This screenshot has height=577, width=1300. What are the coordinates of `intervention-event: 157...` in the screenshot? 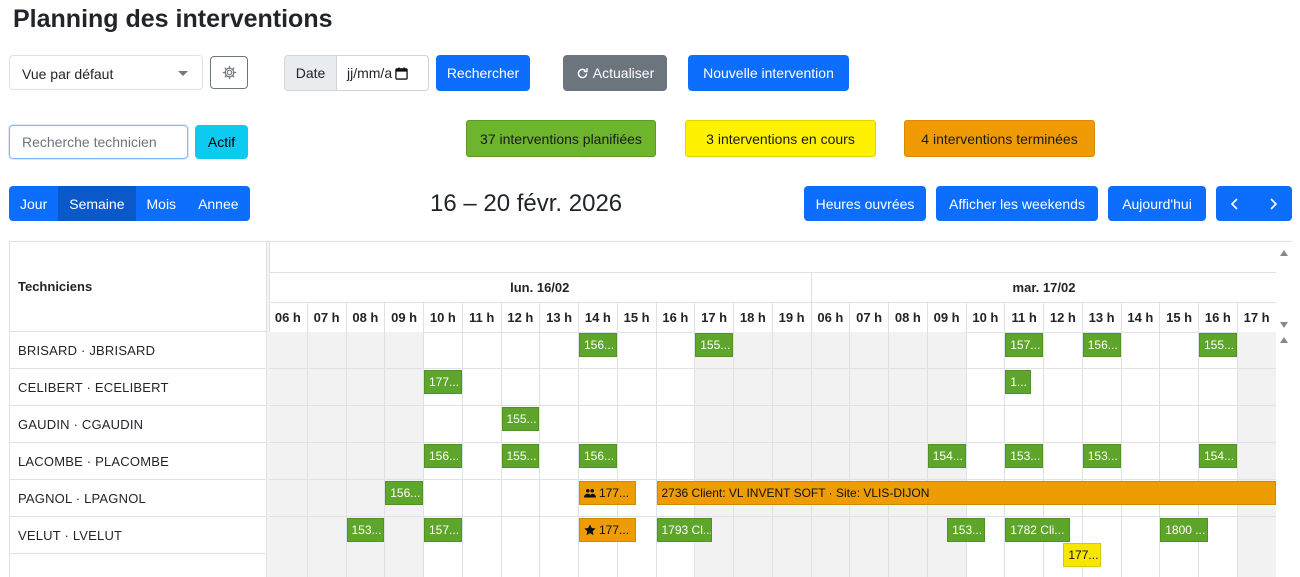 It's located at (1024, 345).